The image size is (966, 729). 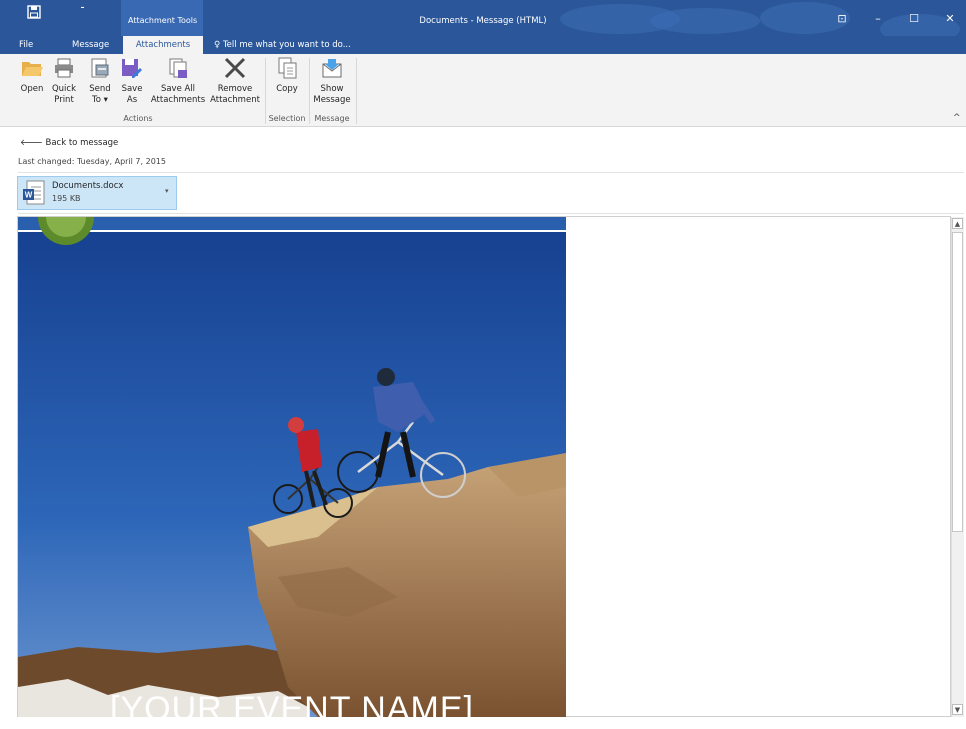 What do you see at coordinates (64, 89) in the screenshot?
I see `quick-print-label-1: Quick` at bounding box center [64, 89].